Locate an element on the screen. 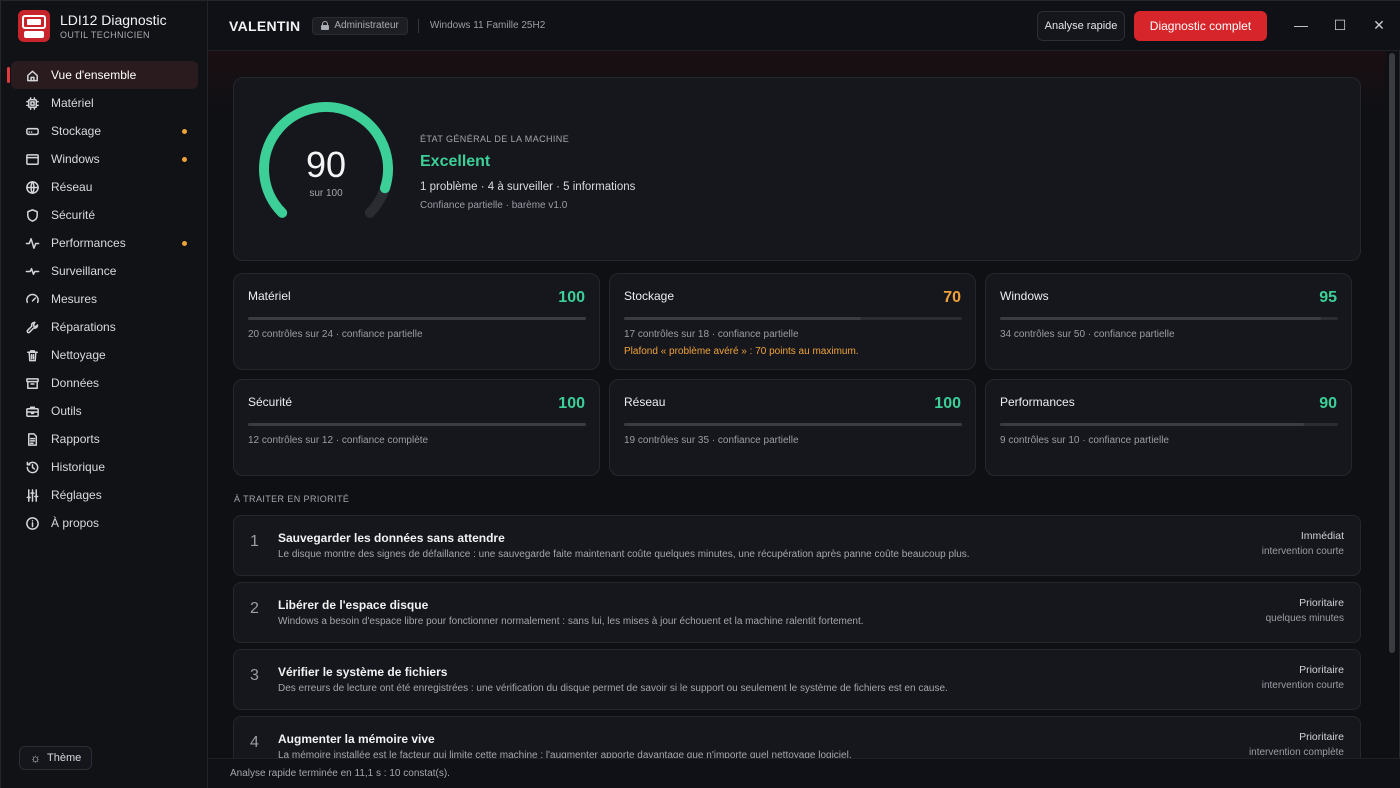 The image size is (1400, 788). trash-icon is located at coordinates (32, 355).